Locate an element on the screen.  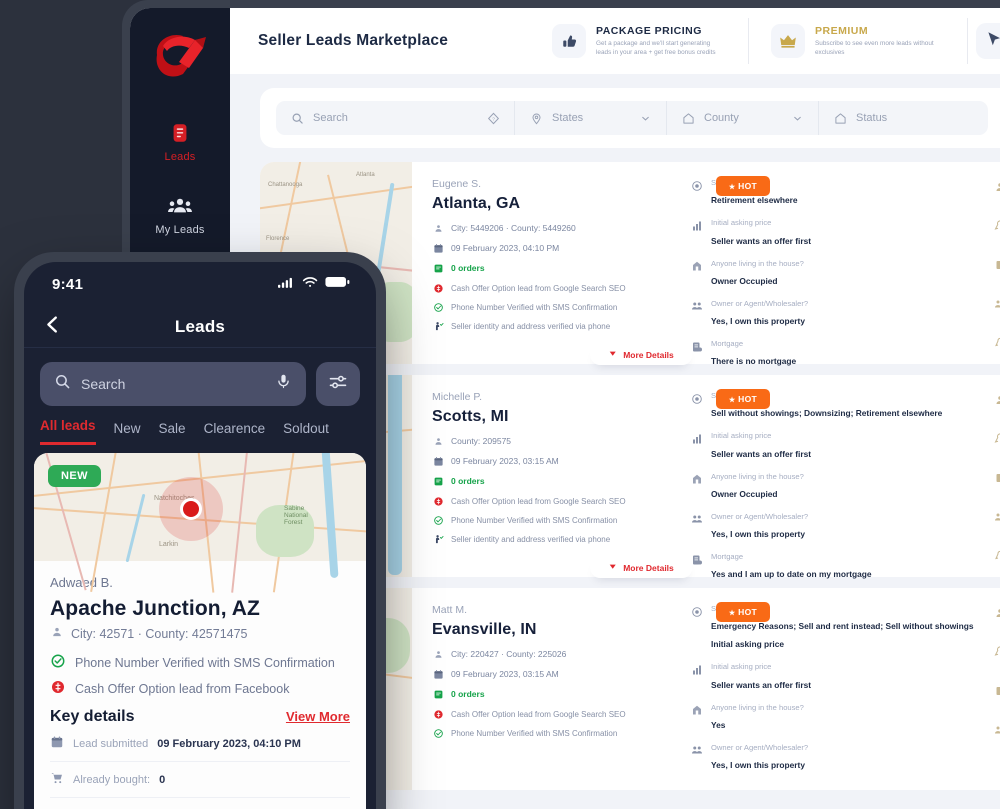
tab-all-leads: All leads is located at coordinates (68, 431).